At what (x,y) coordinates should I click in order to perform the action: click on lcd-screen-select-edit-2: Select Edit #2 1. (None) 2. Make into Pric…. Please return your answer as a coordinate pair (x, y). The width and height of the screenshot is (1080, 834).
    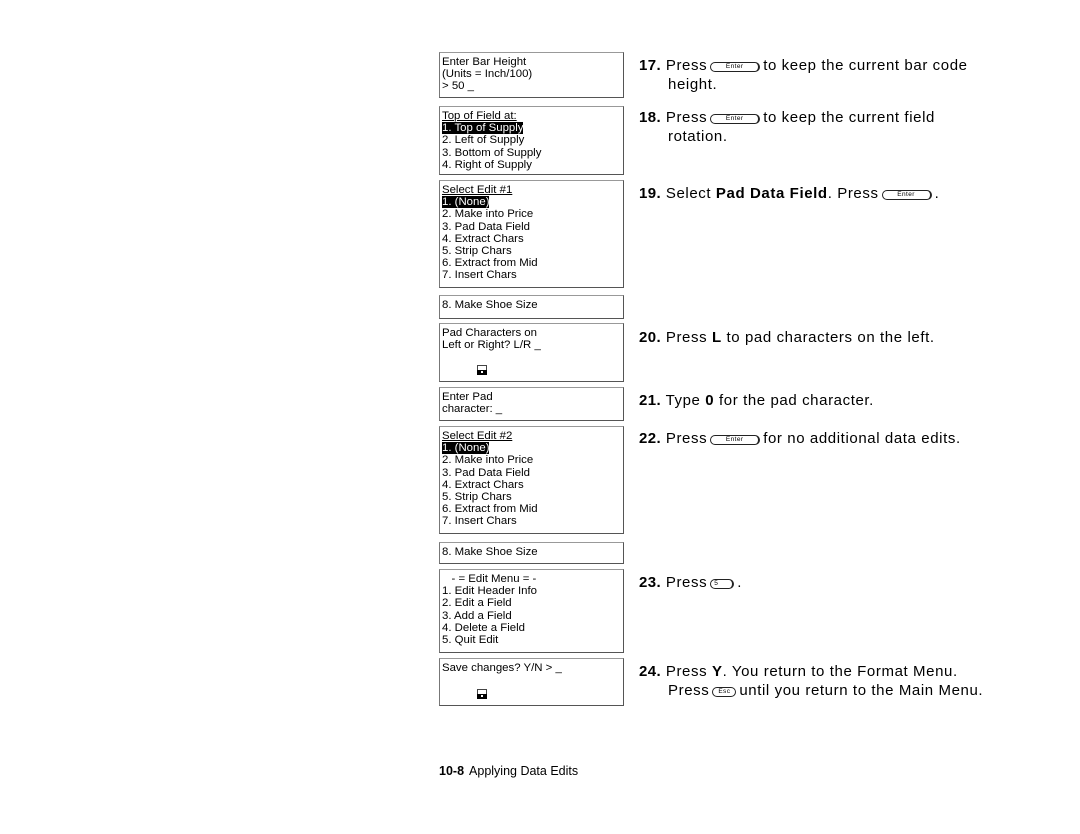
    Looking at the image, I should click on (531, 480).